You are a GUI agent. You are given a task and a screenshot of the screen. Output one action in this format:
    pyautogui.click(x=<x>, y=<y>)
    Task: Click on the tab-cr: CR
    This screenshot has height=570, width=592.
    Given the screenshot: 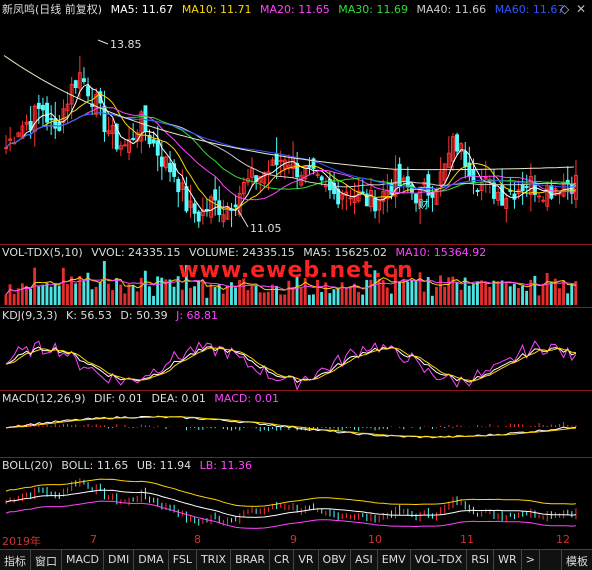 What is the action you would take?
    pyautogui.click(x=282, y=560)
    